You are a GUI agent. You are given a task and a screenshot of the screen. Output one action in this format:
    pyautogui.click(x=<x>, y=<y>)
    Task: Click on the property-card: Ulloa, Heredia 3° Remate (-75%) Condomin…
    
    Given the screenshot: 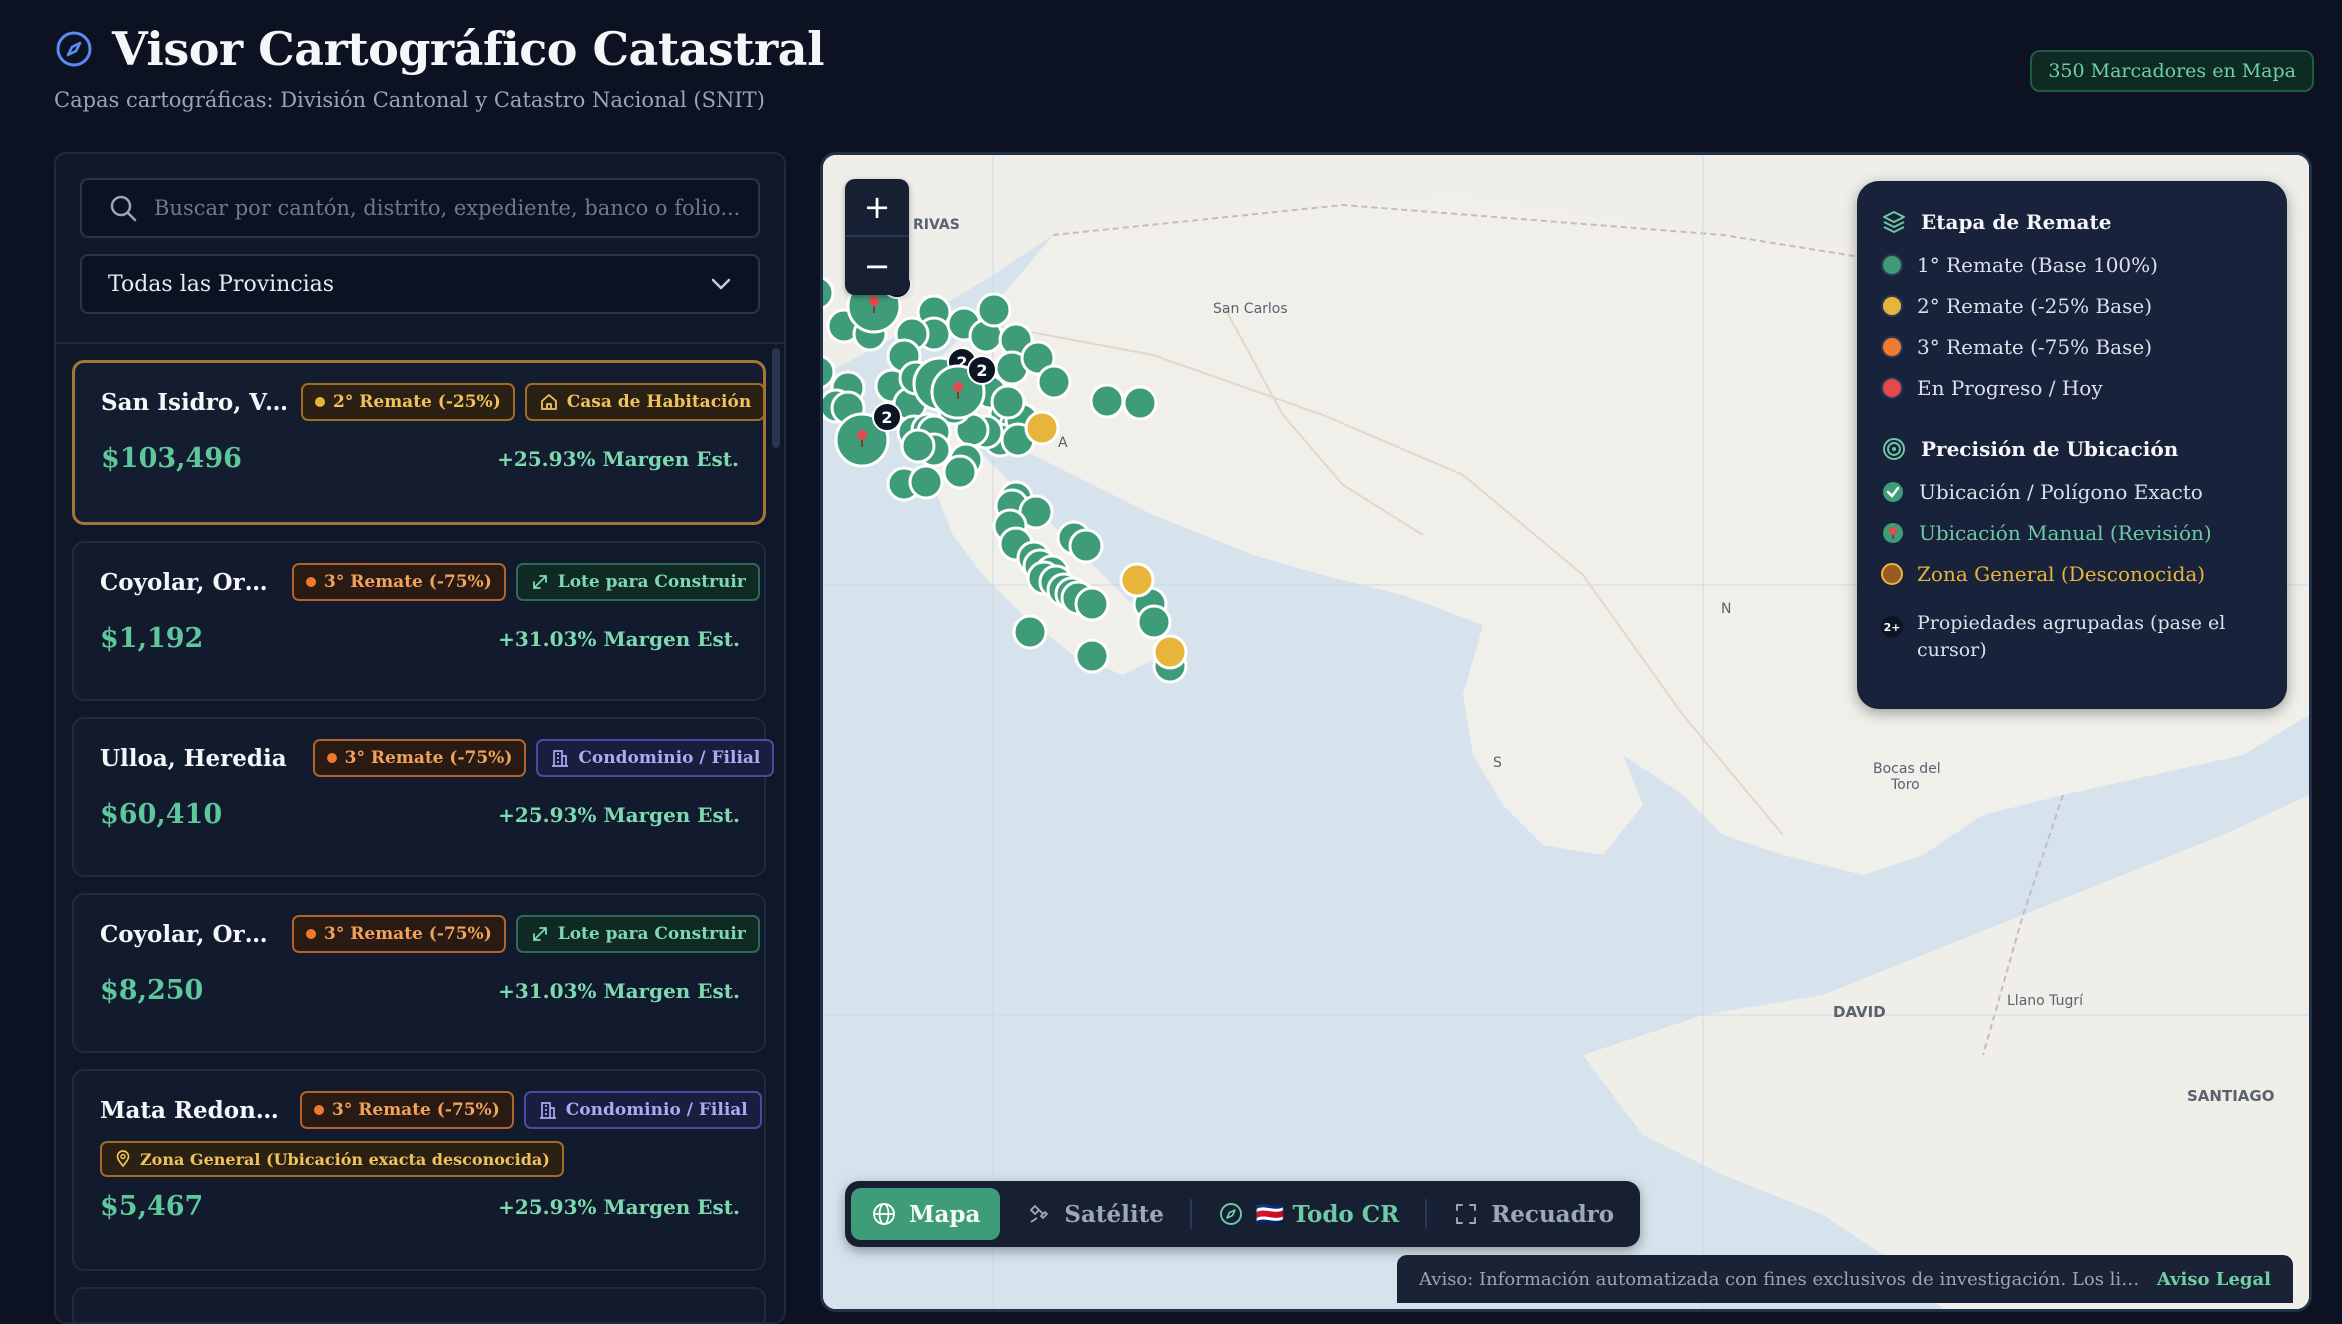 What is the action you would take?
    pyautogui.click(x=423, y=797)
    